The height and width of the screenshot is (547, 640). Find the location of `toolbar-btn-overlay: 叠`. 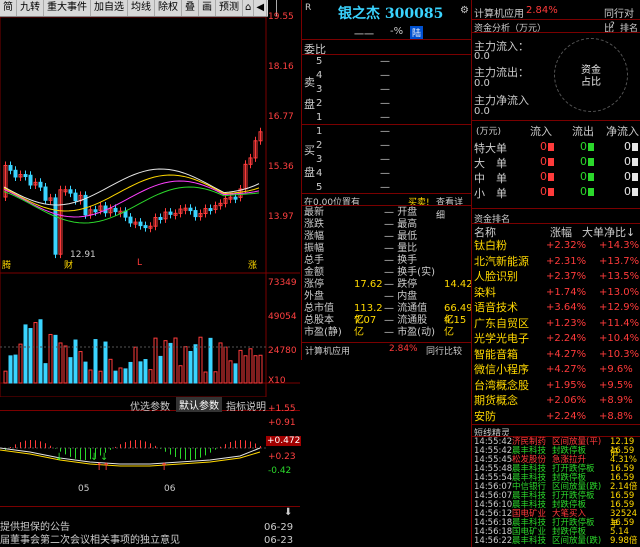

toolbar-btn-overlay: 叠 is located at coordinates (190, 8).